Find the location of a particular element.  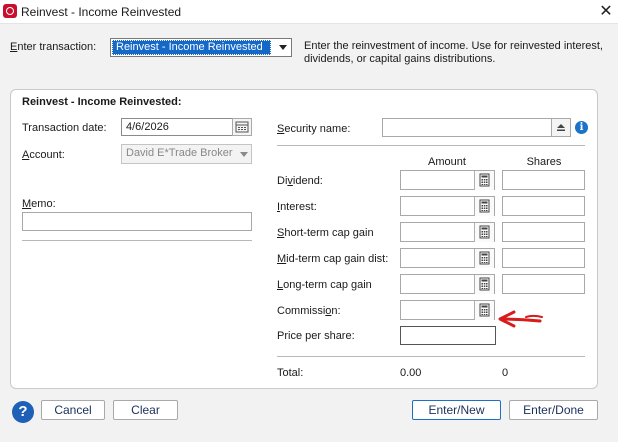

expand-list-icon is located at coordinates (561, 127).